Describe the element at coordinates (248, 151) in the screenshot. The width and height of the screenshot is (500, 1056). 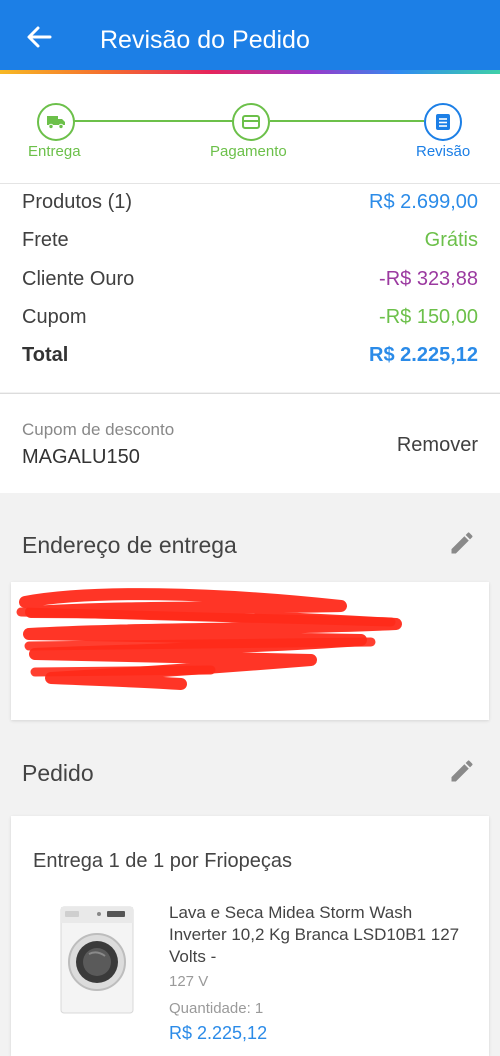
I see `step-label-payment: Pagamento` at that location.